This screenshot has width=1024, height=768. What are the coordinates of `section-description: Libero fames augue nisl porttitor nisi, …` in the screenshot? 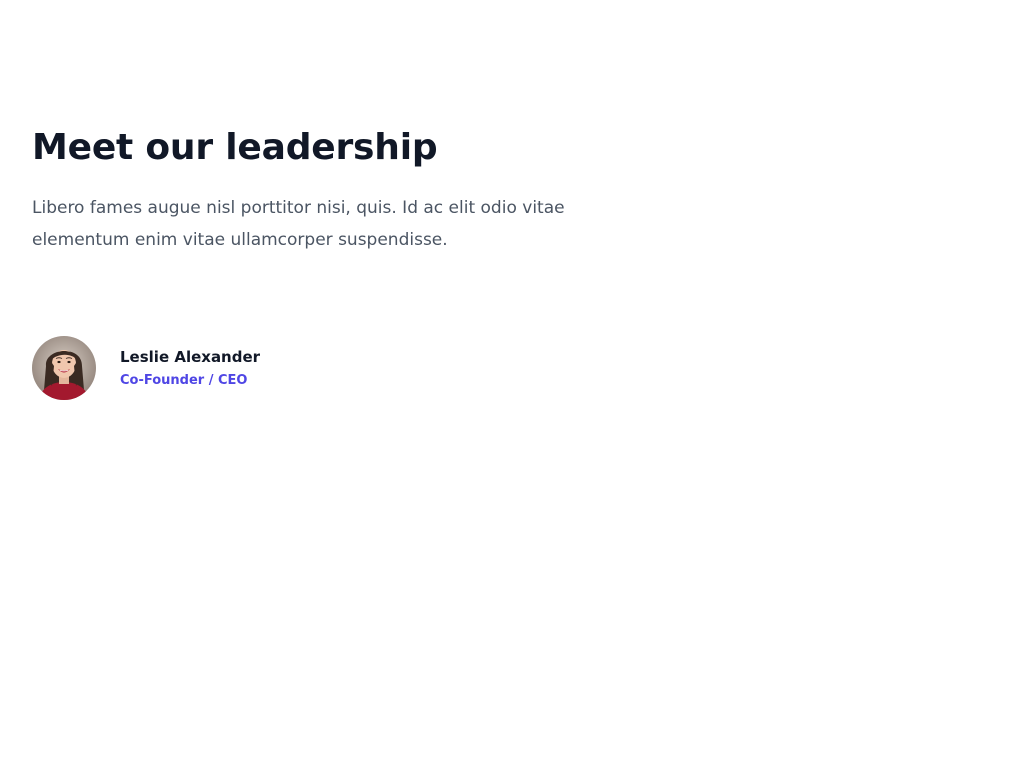 It's located at (298, 224).